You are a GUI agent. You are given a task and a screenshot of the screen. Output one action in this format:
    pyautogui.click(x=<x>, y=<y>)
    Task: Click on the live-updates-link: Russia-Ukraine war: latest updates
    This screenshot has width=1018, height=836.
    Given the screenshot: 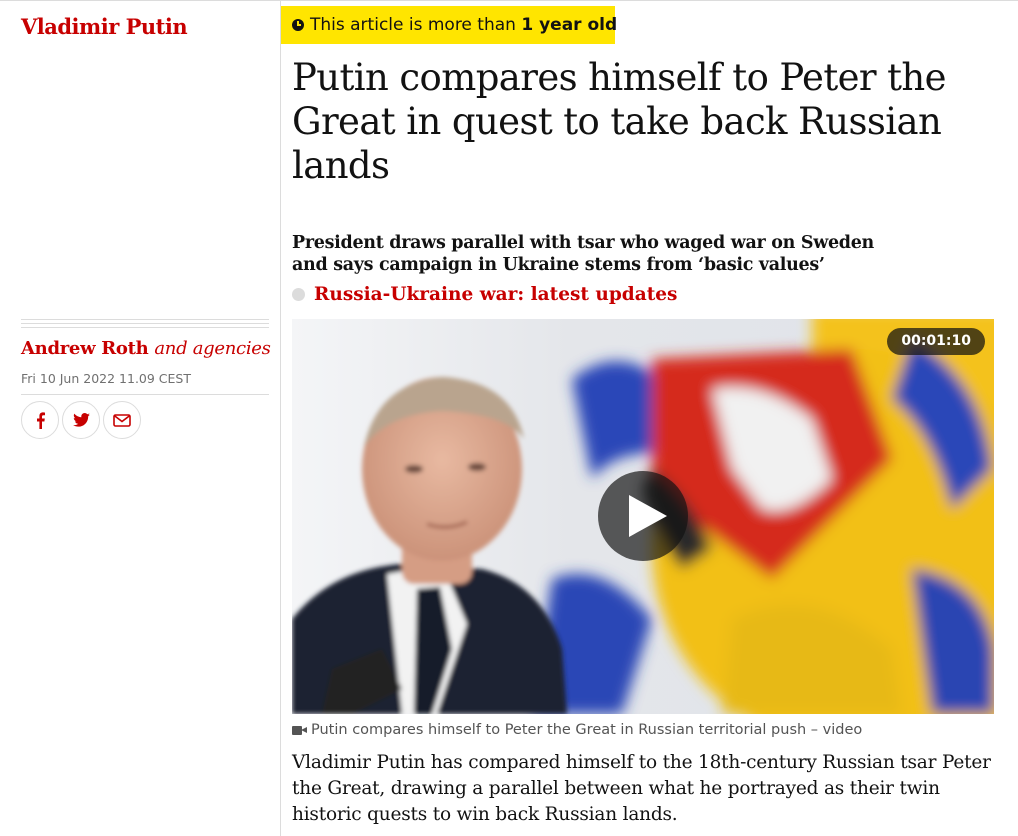 What is the action you would take?
    pyautogui.click(x=484, y=294)
    